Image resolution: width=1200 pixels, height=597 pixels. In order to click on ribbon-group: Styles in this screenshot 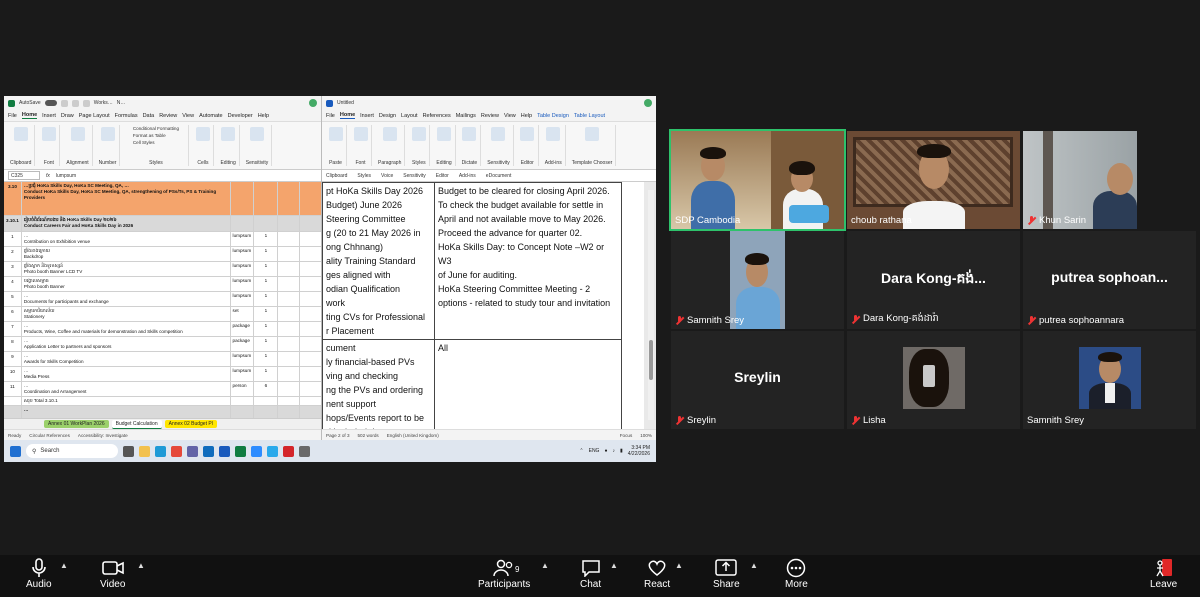, I will do `click(419, 145)`.